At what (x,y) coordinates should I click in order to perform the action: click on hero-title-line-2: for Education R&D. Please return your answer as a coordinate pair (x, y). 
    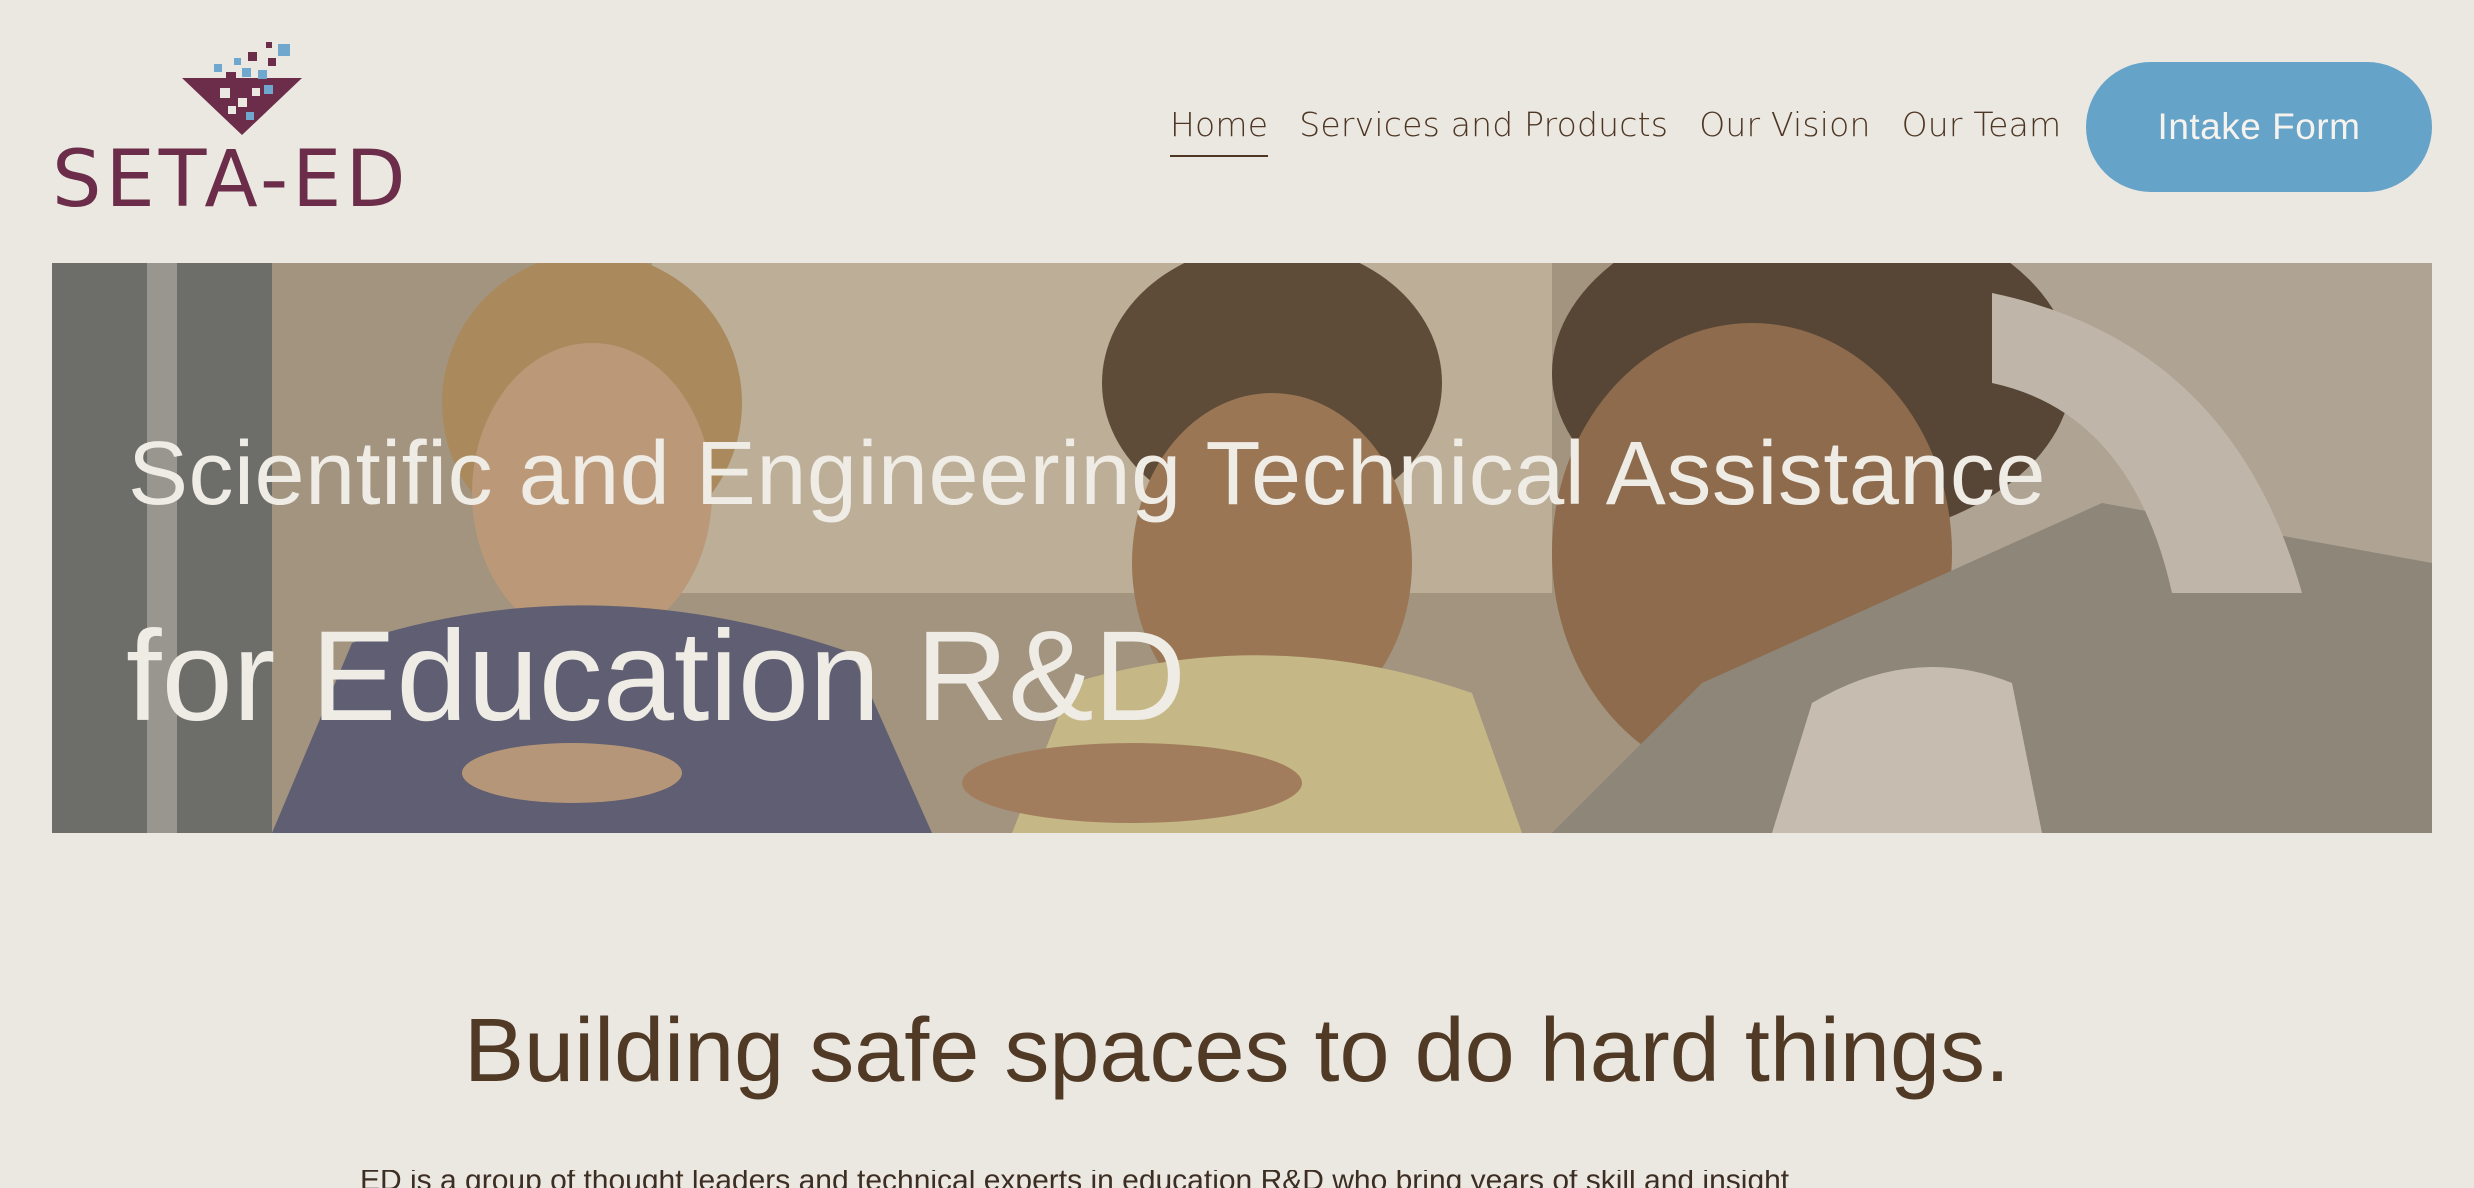
    Looking at the image, I should click on (656, 676).